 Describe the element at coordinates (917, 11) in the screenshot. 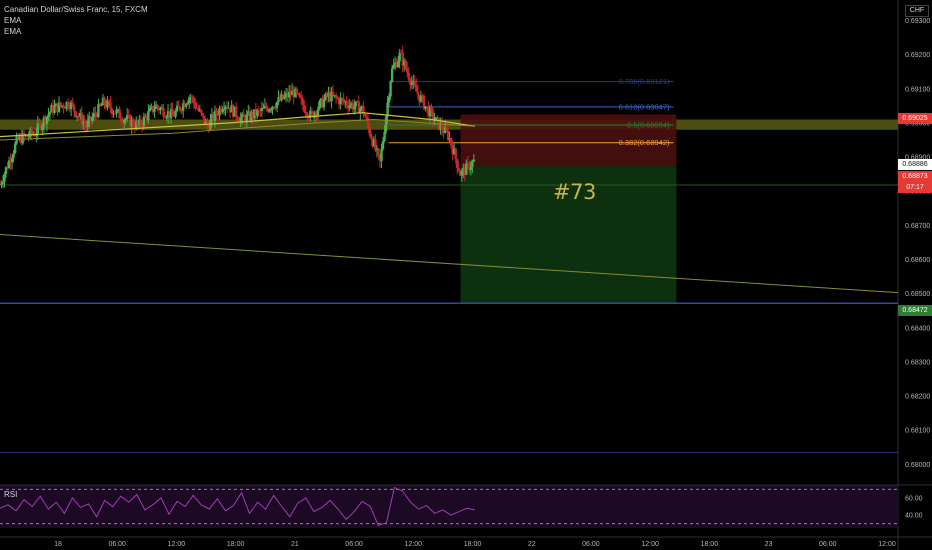

I see `currency-unit-label: CHF` at that location.